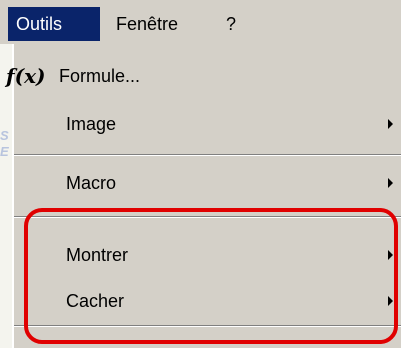 The image size is (401, 348). What do you see at coordinates (207, 155) in the screenshot?
I see `menu-separator` at bounding box center [207, 155].